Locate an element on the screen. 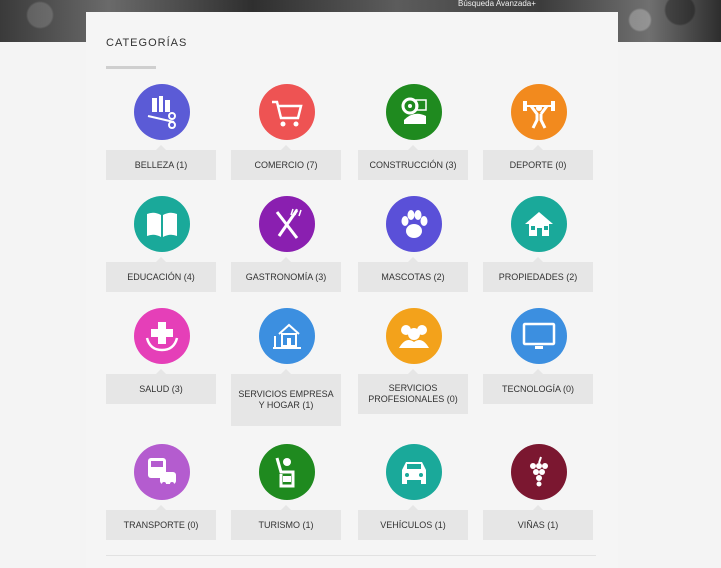 This screenshot has width=721, height=568. group-icon is located at coordinates (414, 336).